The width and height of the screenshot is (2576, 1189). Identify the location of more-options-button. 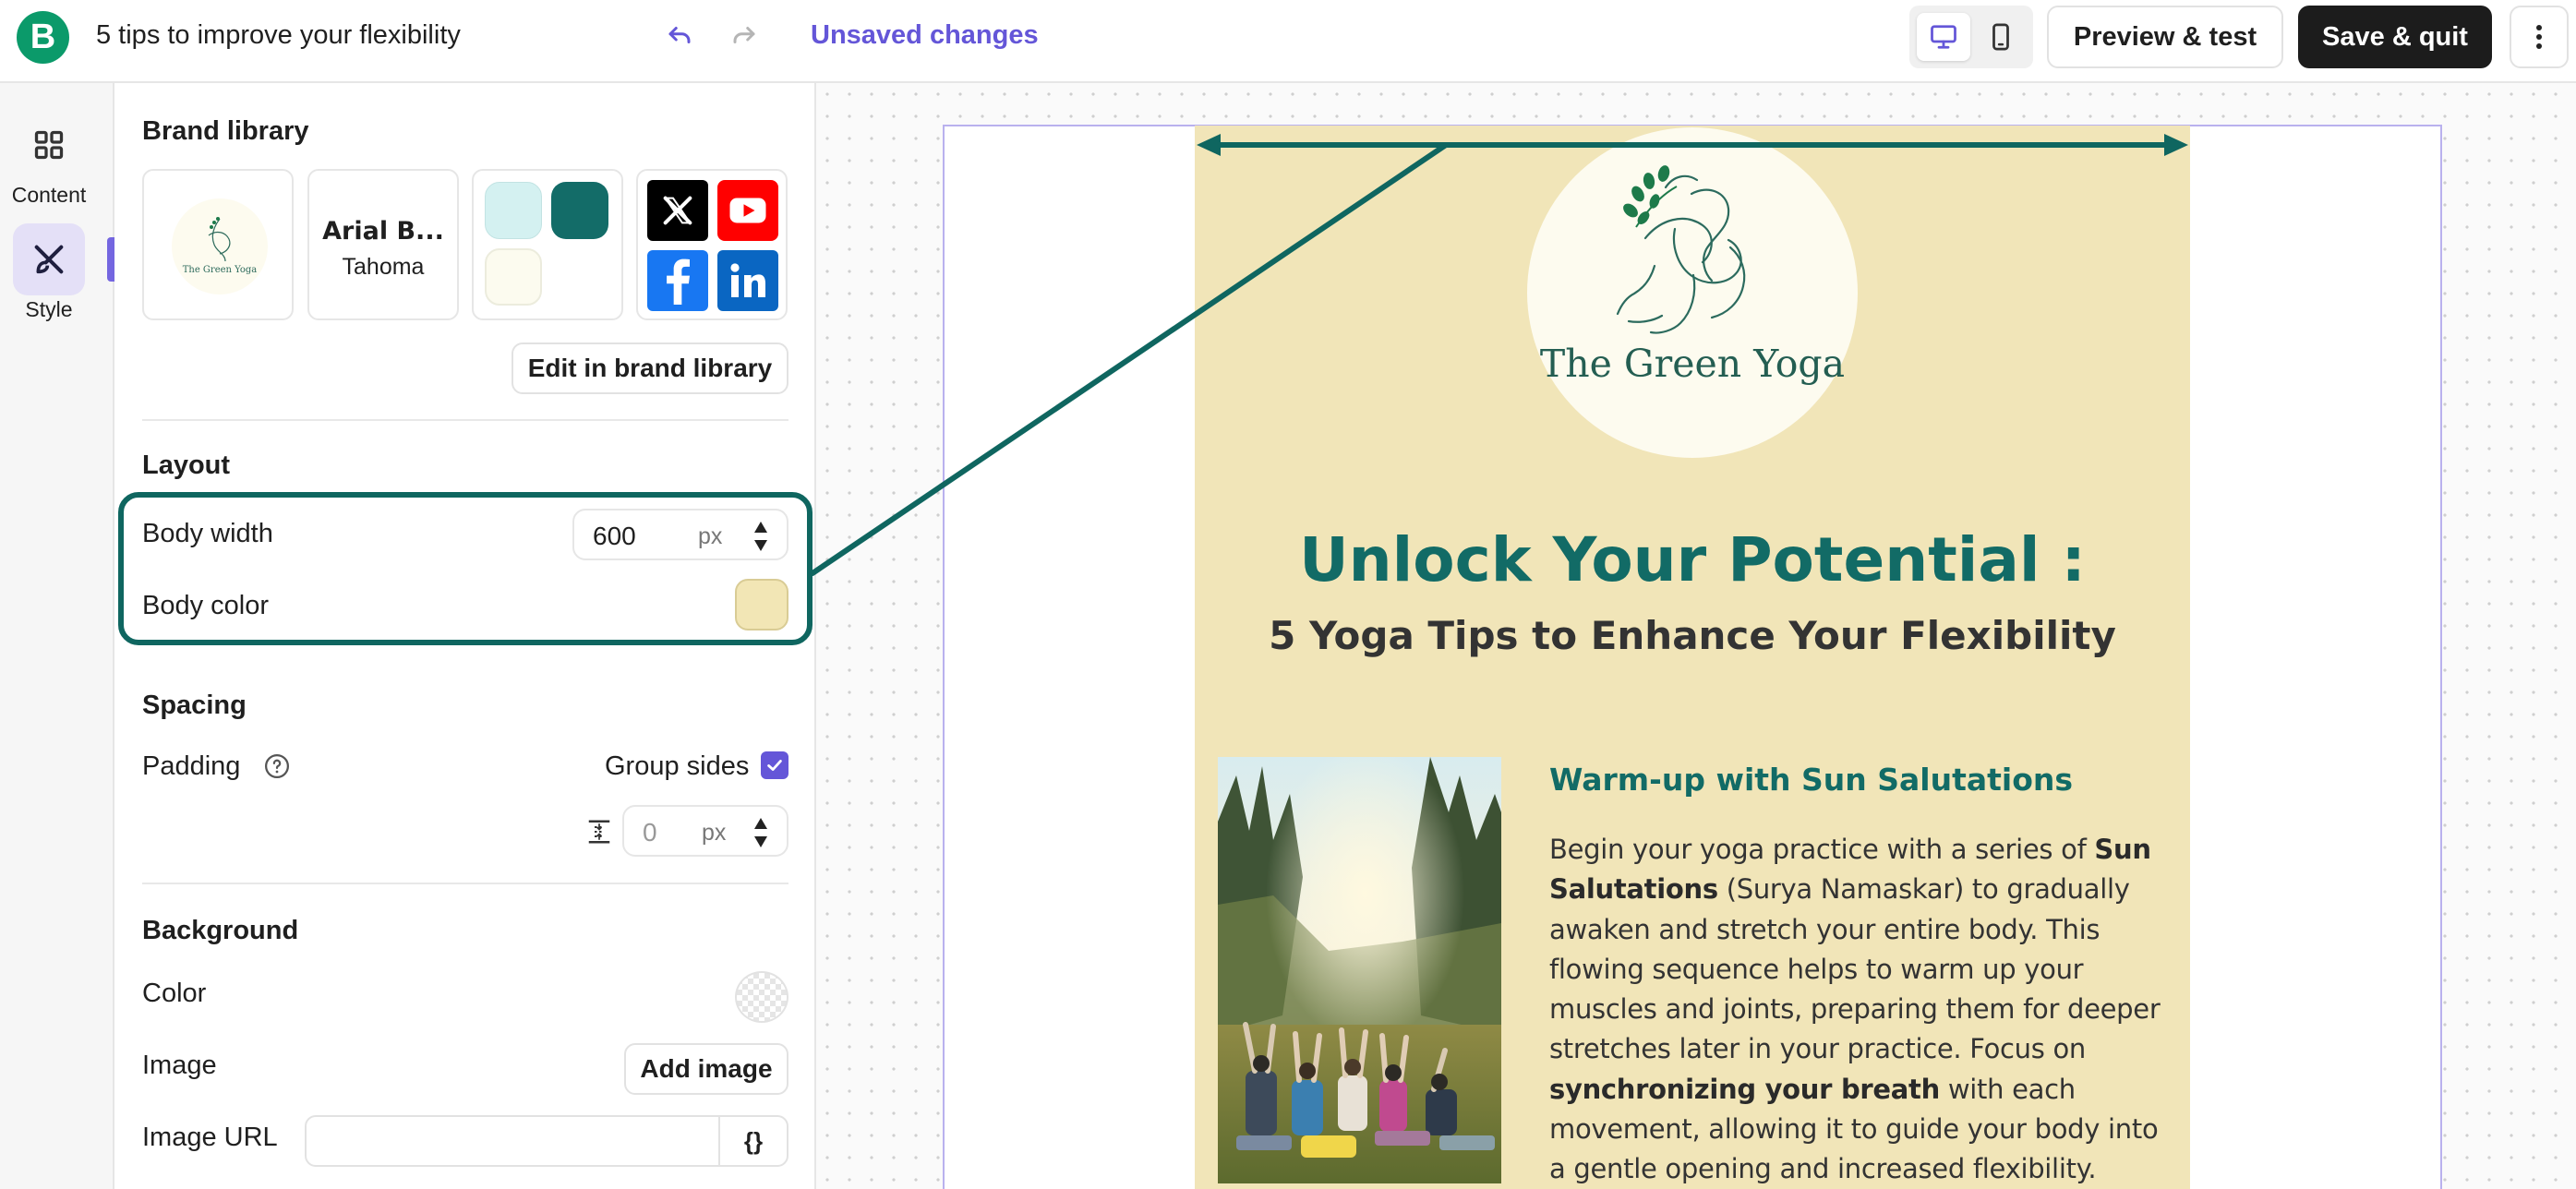
(2539, 37).